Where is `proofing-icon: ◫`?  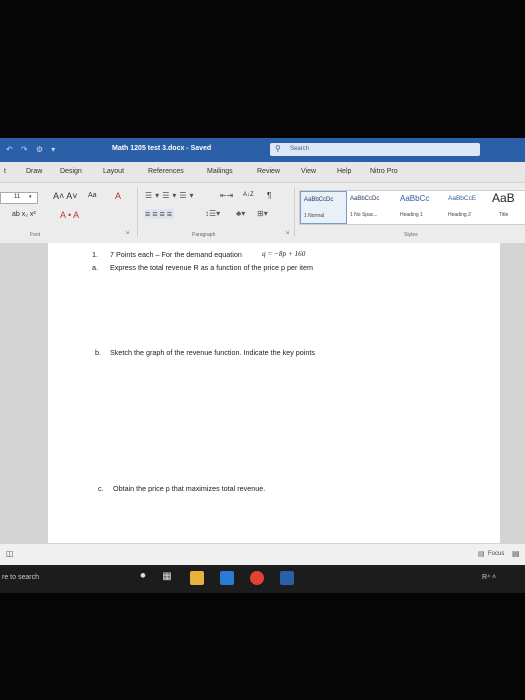 proofing-icon: ◫ is located at coordinates (10, 553).